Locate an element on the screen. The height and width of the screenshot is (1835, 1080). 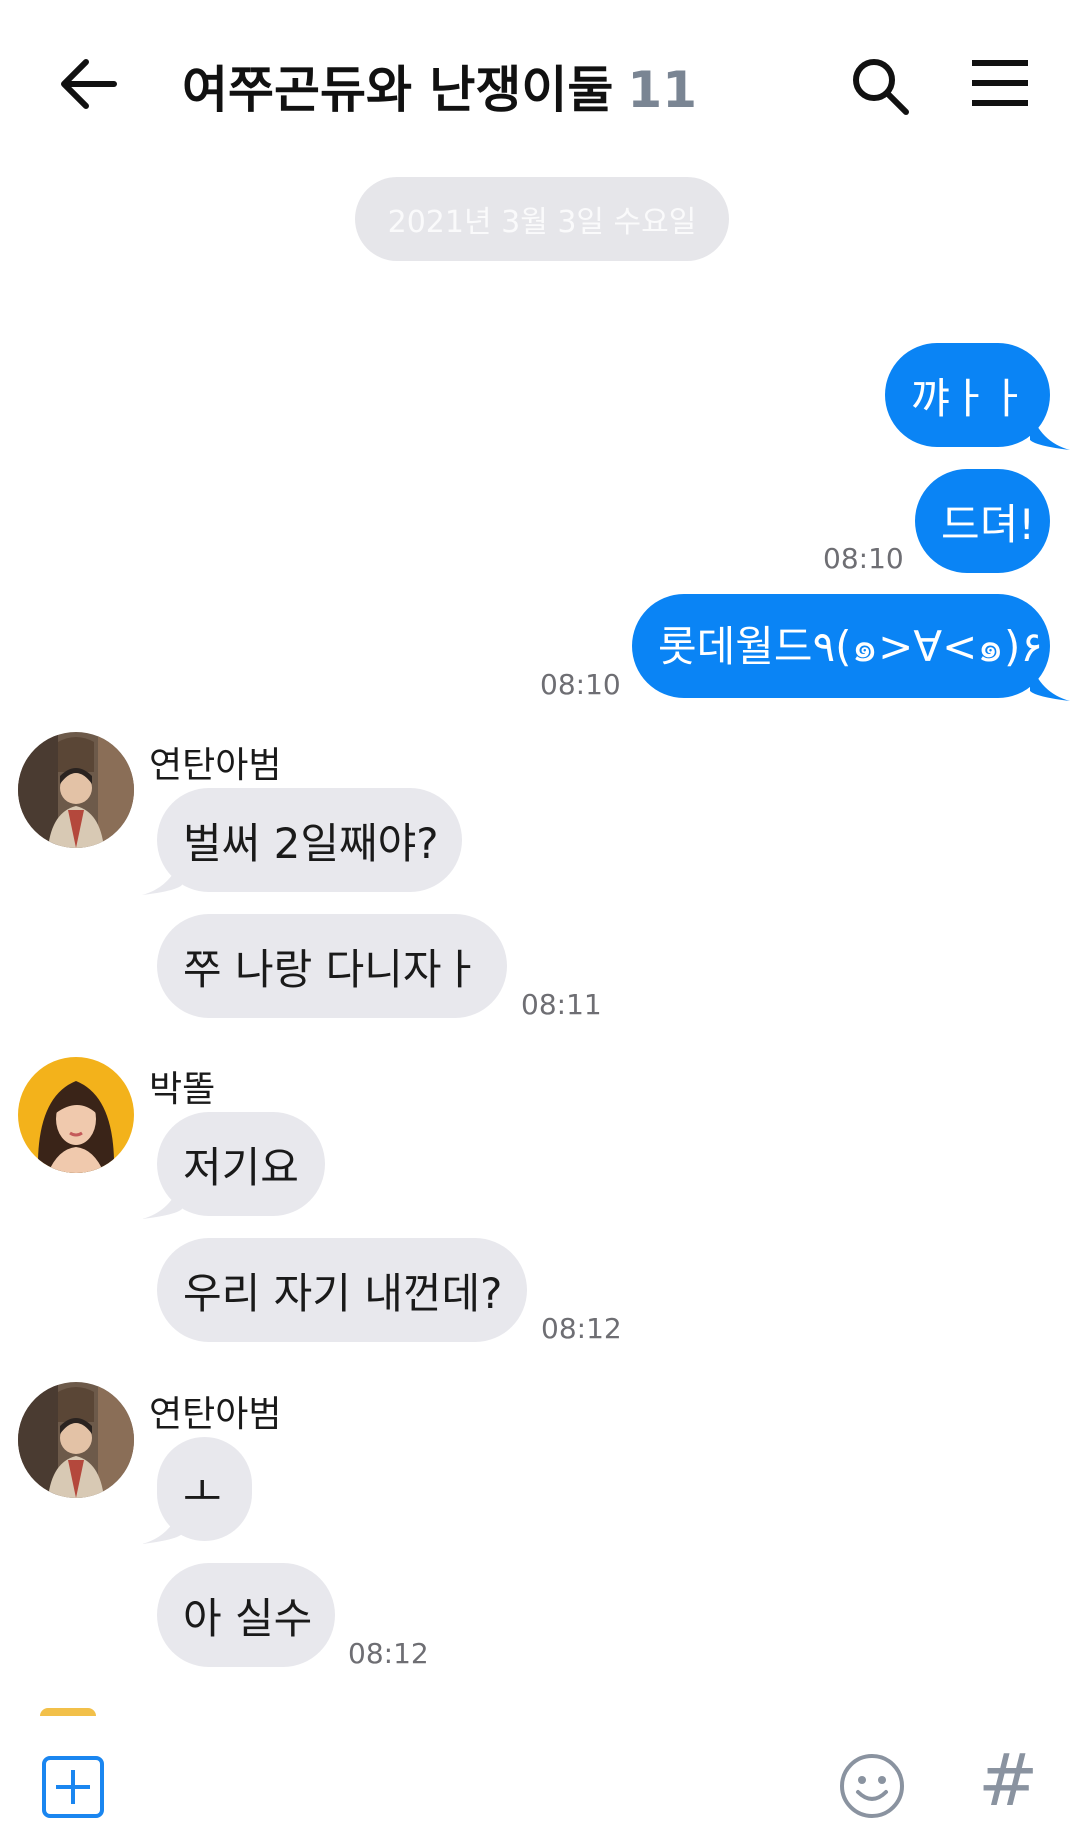
outgoing-message: 롯데월드٩(๑>∀<๑)۶ is located at coordinates (841, 646).